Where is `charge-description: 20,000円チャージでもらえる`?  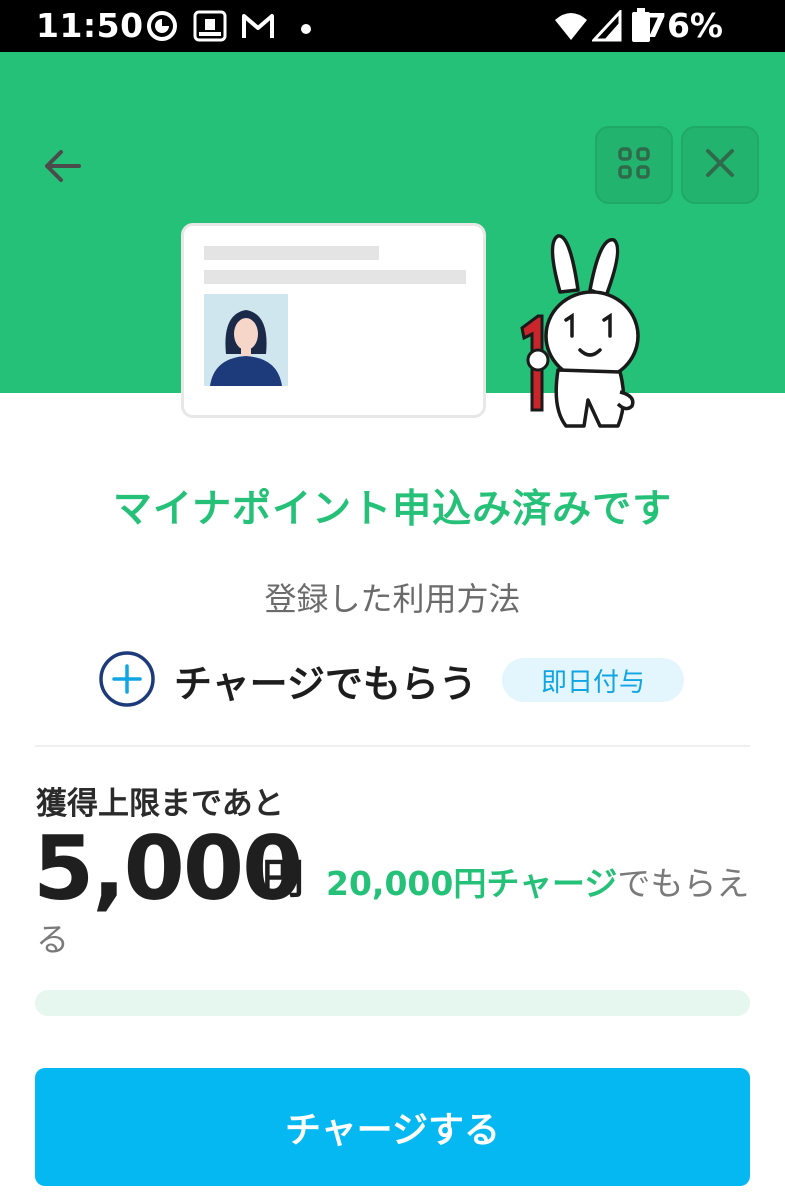
charge-description: 20,000円チャージでもらえる is located at coordinates (396, 912).